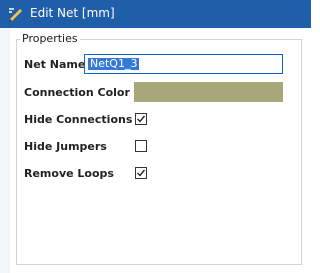  Describe the element at coordinates (183, 64) in the screenshot. I see `net-name-input: NetQ1_3` at that location.